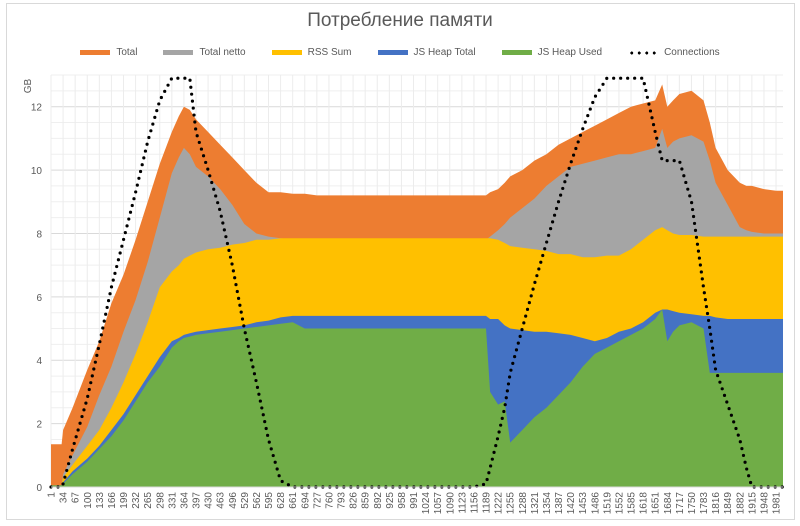 This screenshot has width=800, height=526. I want to click on y-tick-label: 4, so click(39, 361).